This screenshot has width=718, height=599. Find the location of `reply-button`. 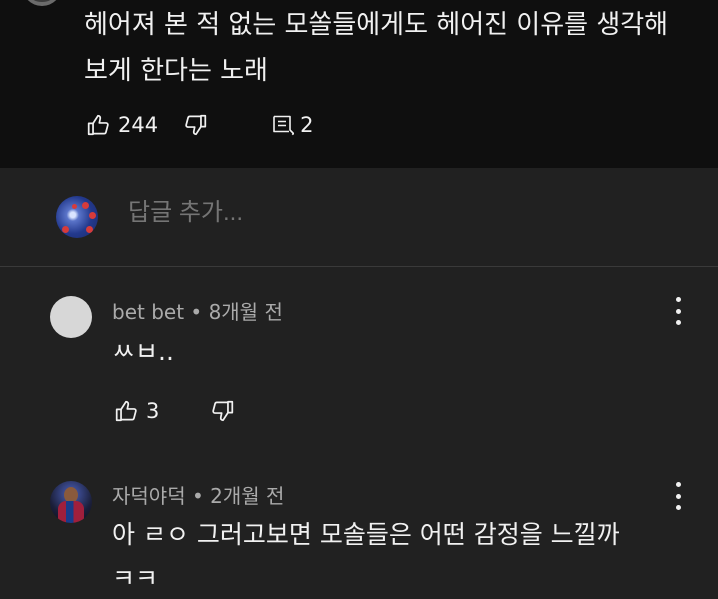

reply-button is located at coordinates (282, 125).